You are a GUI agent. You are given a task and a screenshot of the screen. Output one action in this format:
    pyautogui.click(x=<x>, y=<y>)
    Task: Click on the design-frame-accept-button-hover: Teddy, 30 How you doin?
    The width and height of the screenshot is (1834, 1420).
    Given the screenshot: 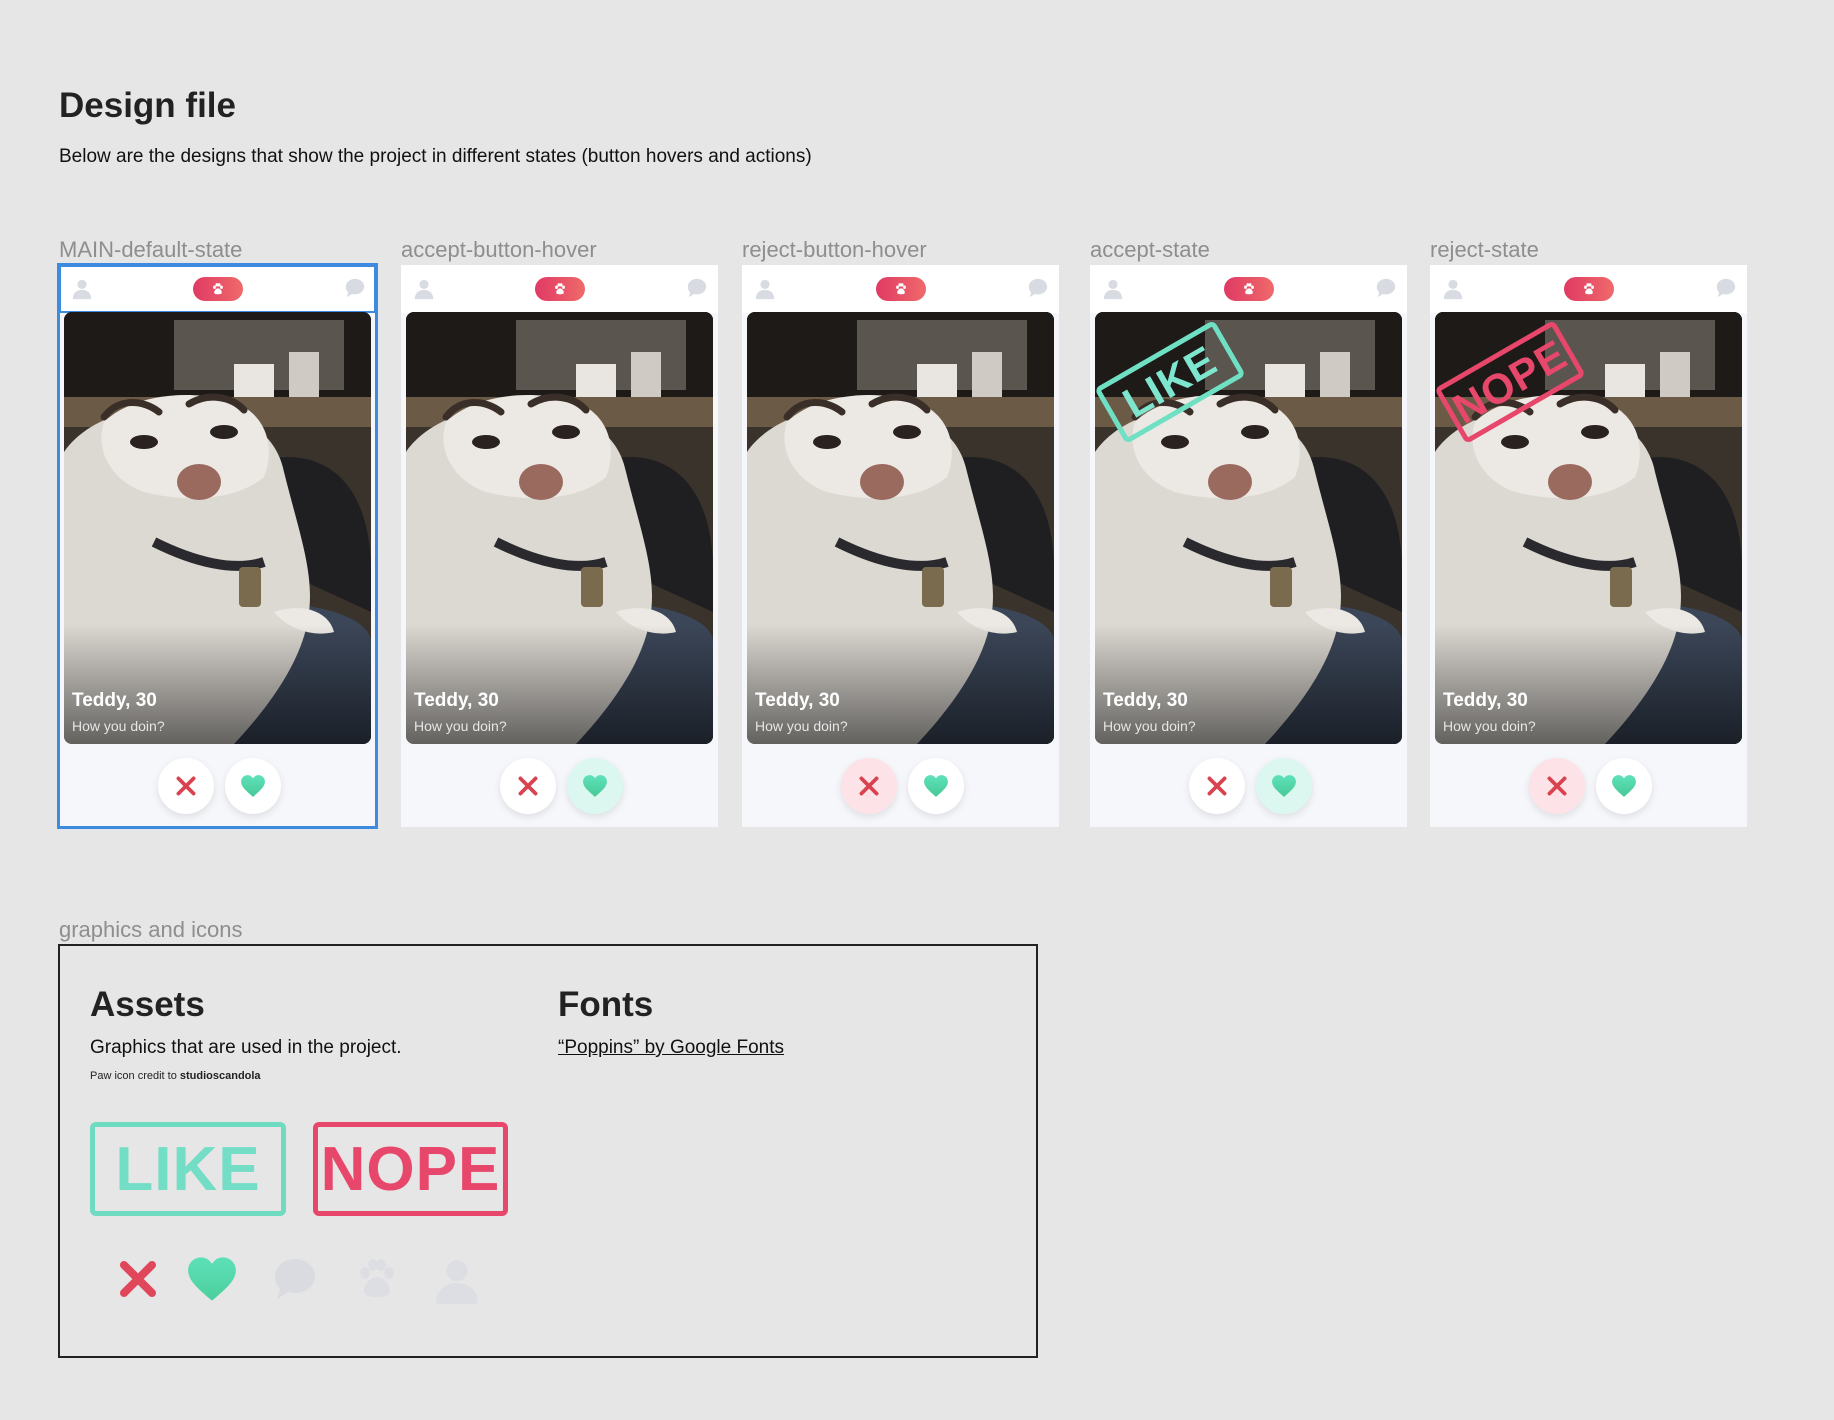 What is the action you would take?
    pyautogui.click(x=559, y=546)
    